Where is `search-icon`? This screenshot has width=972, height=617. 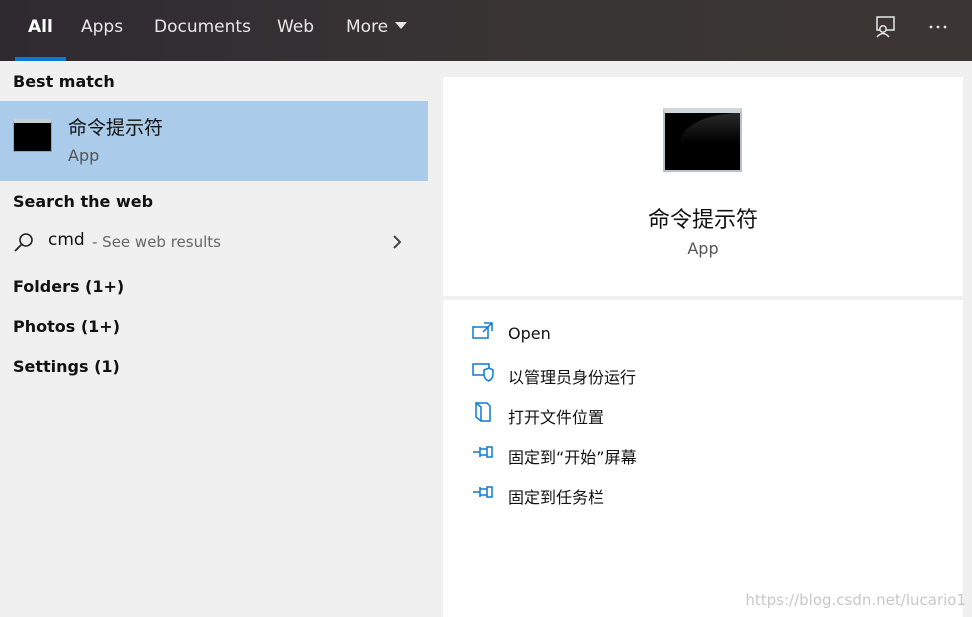
search-icon is located at coordinates (23, 242).